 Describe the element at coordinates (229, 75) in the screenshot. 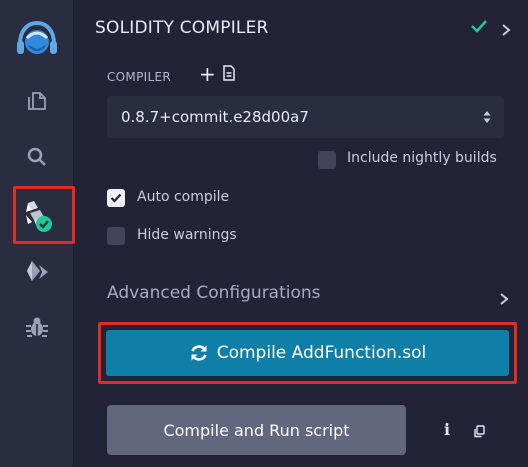

I see `file-icon` at that location.